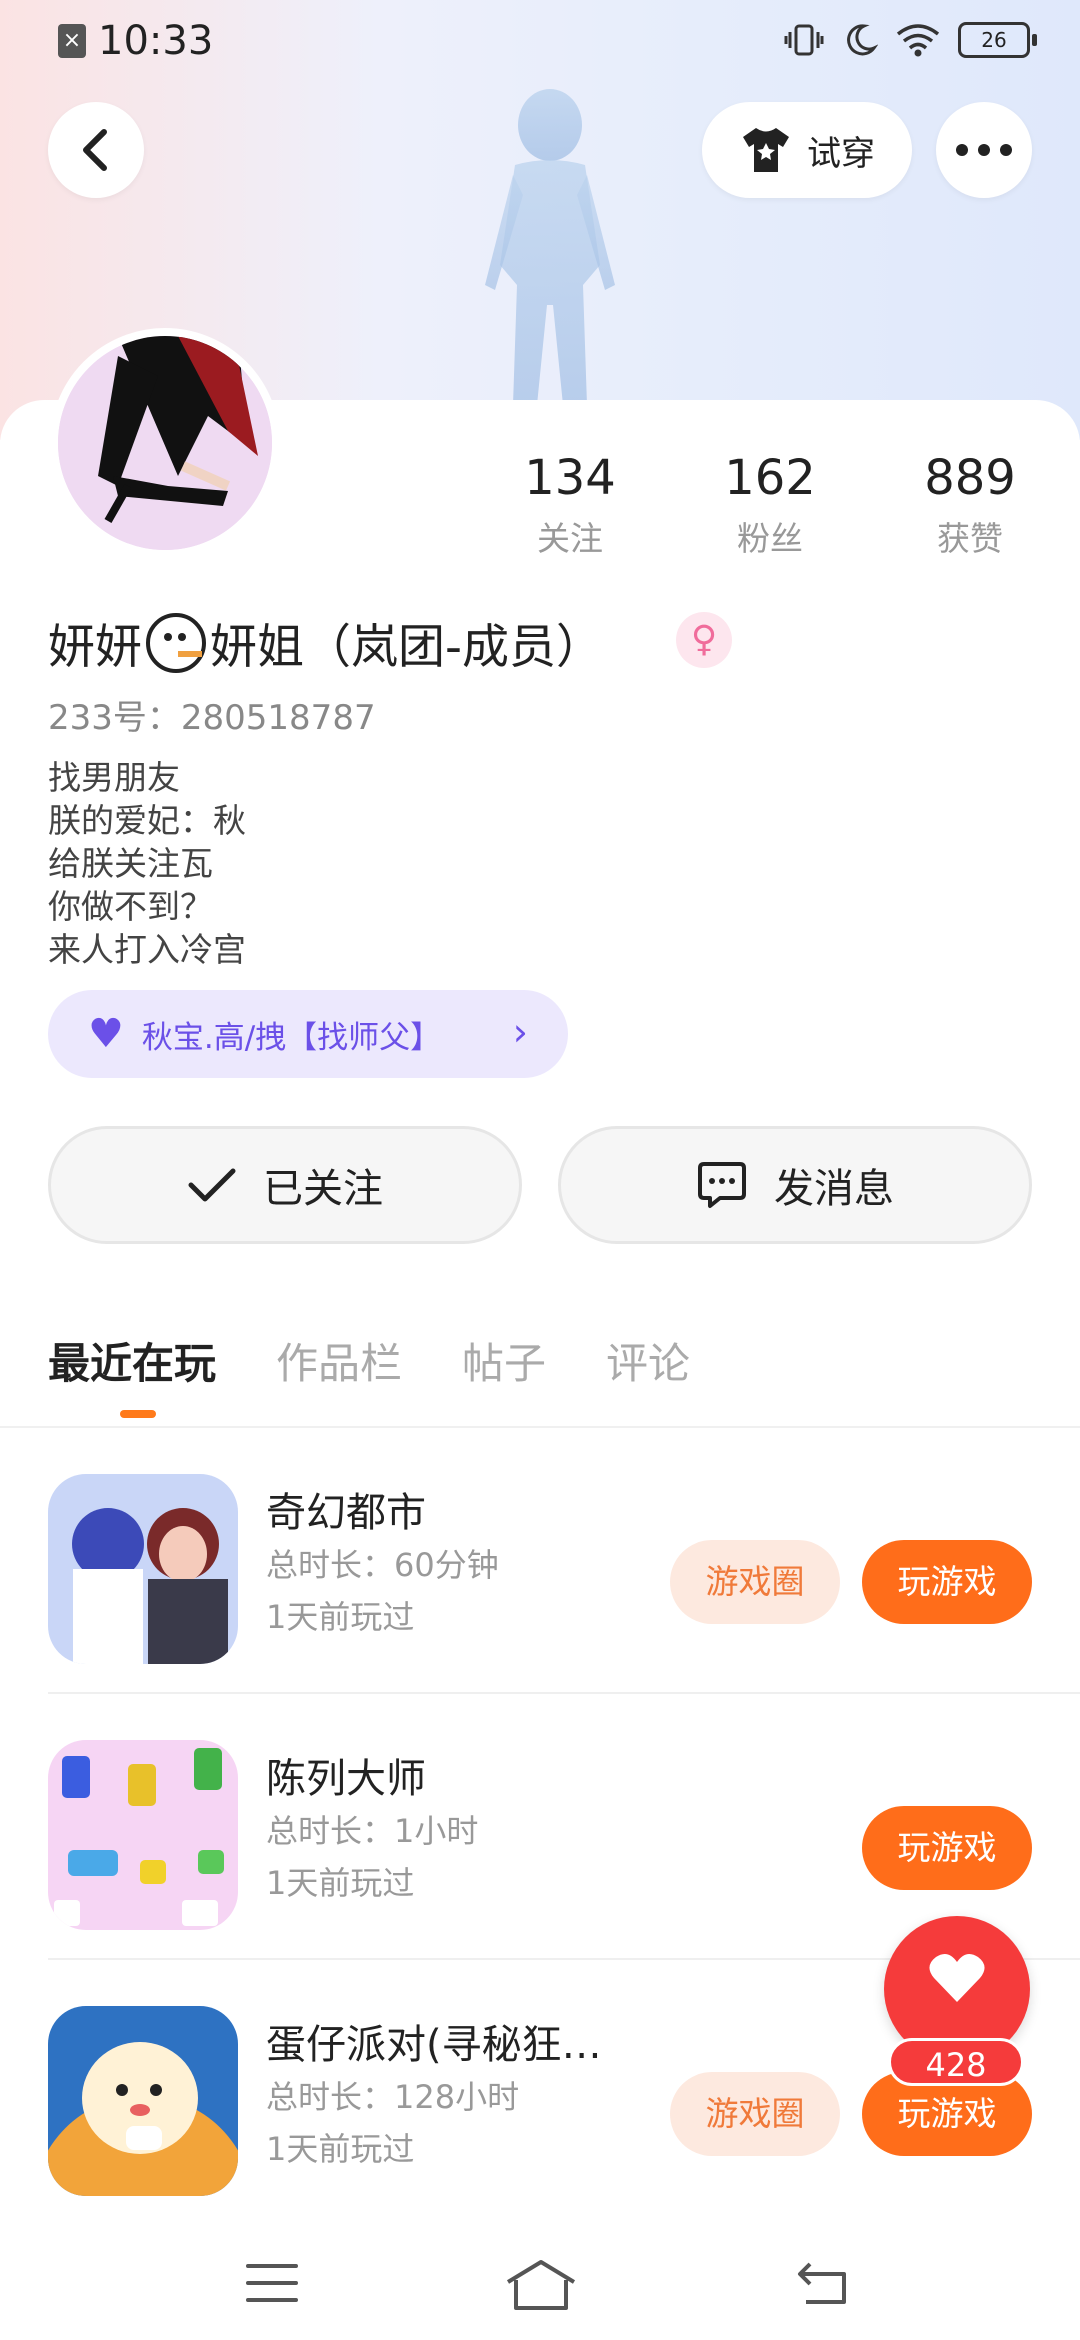 Image resolution: width=1080 pixels, height=2340 pixels. I want to click on game-icon-display-master, so click(143, 1835).